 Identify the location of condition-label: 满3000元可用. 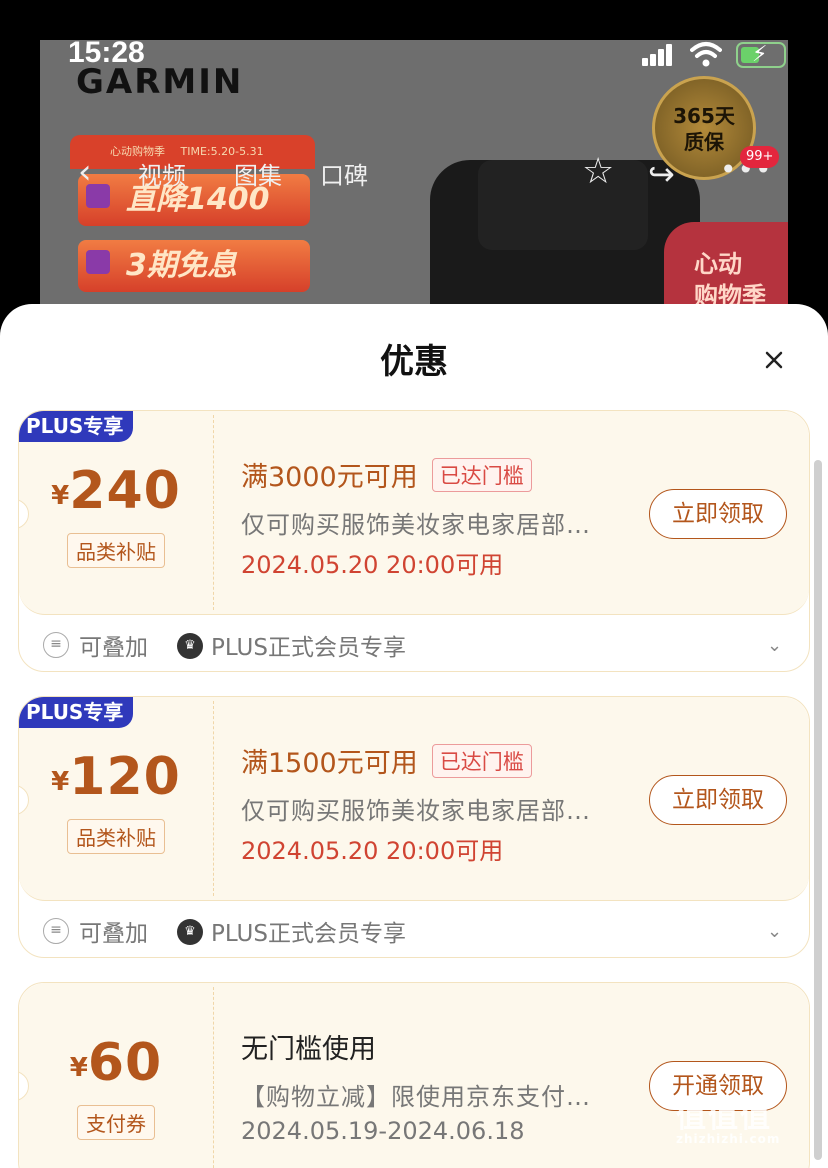
(329, 477).